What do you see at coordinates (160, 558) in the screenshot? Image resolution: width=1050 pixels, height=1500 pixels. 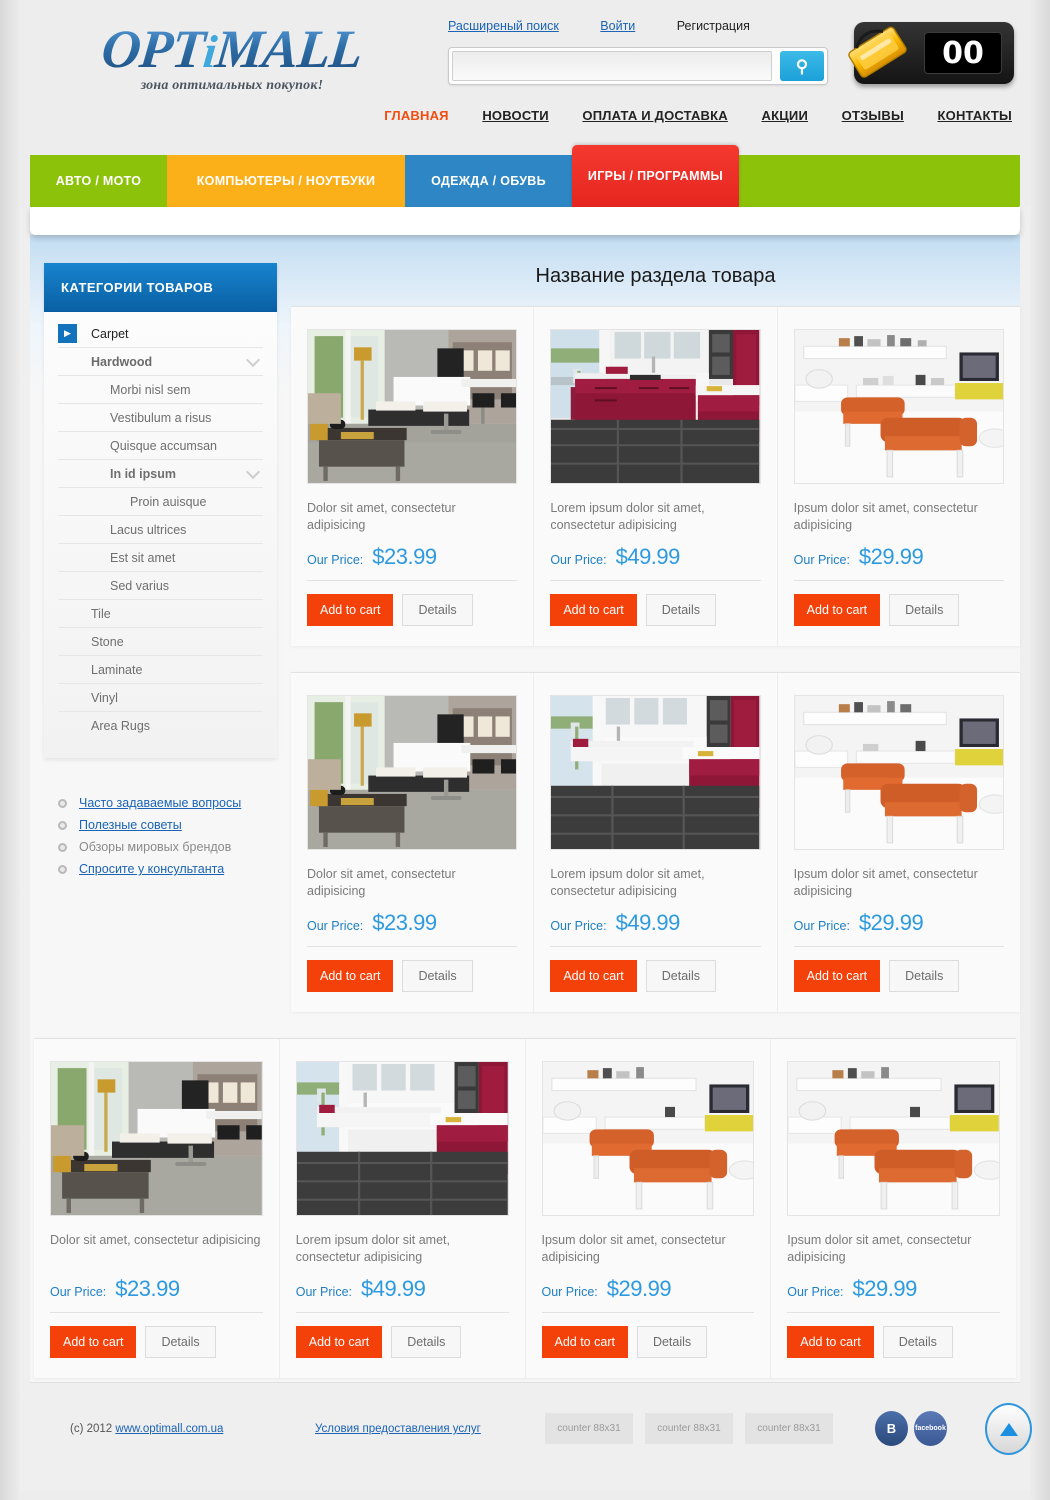 I see `sidebar-item-est-sit-amet: Est sit amet` at bounding box center [160, 558].